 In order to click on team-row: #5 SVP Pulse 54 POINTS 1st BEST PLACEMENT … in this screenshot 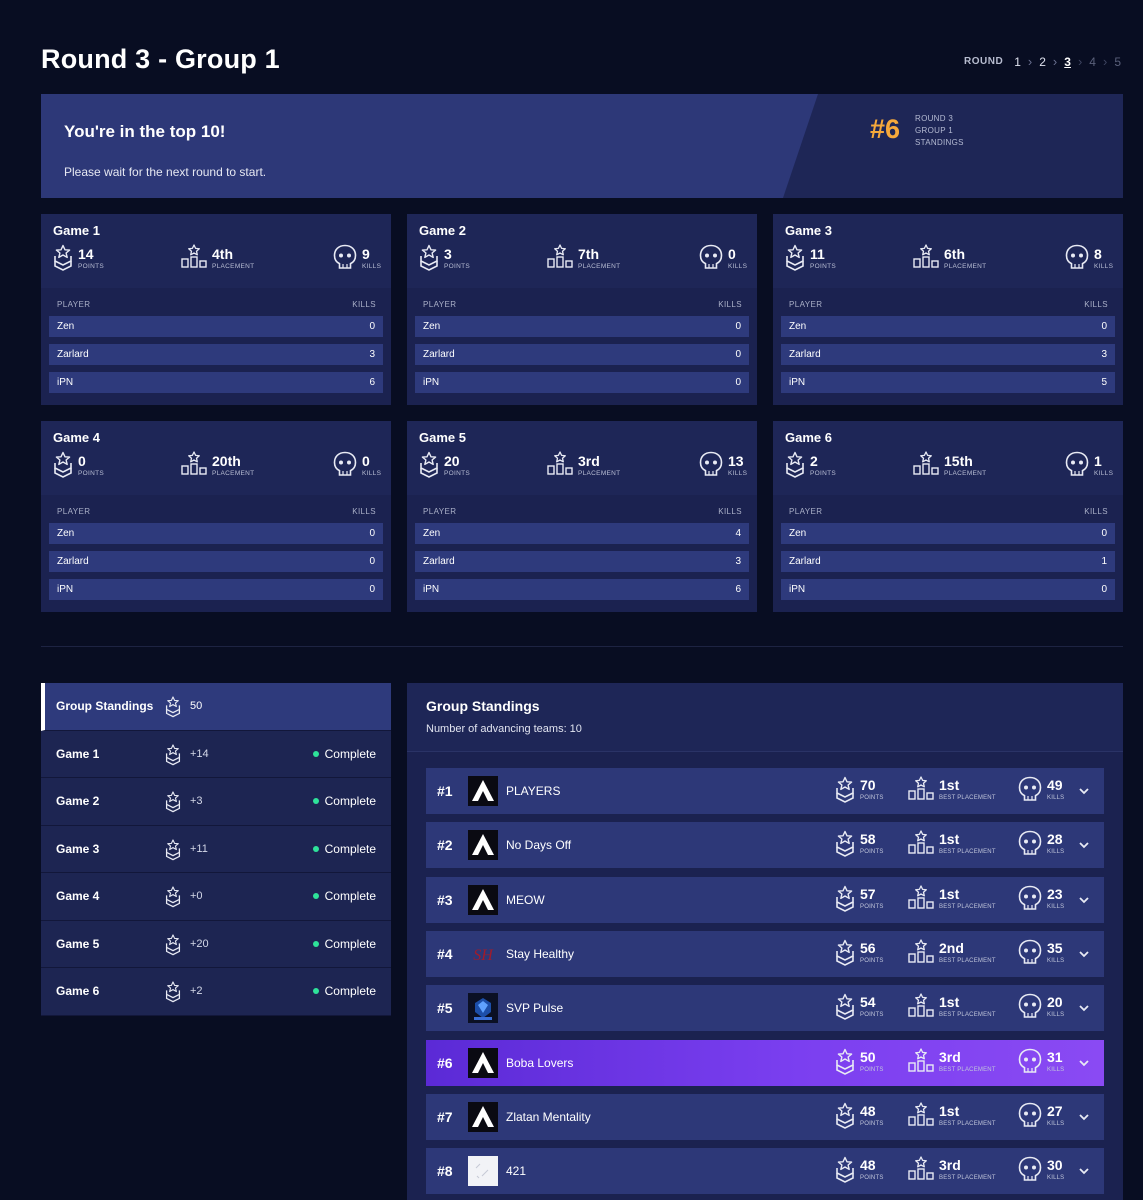, I will do `click(765, 1008)`.